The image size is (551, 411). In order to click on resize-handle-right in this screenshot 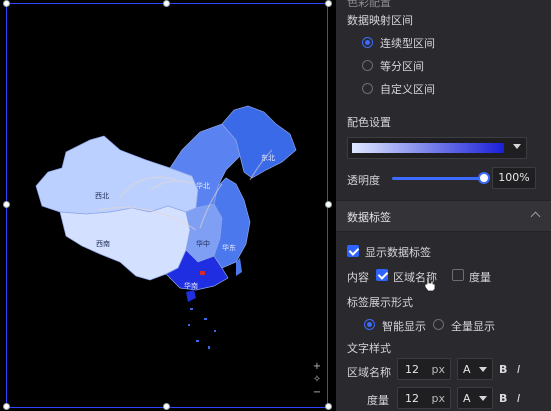, I will do `click(328, 204)`.